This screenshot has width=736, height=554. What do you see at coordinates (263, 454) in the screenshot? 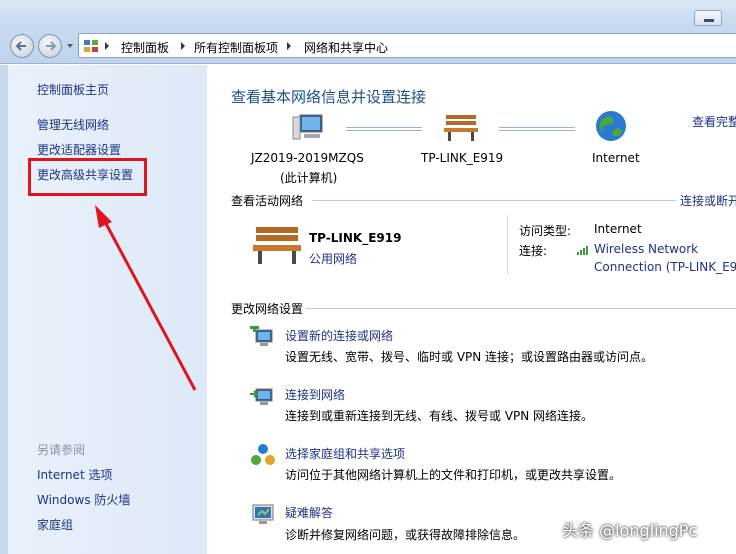
I see `homegroup-icon` at bounding box center [263, 454].